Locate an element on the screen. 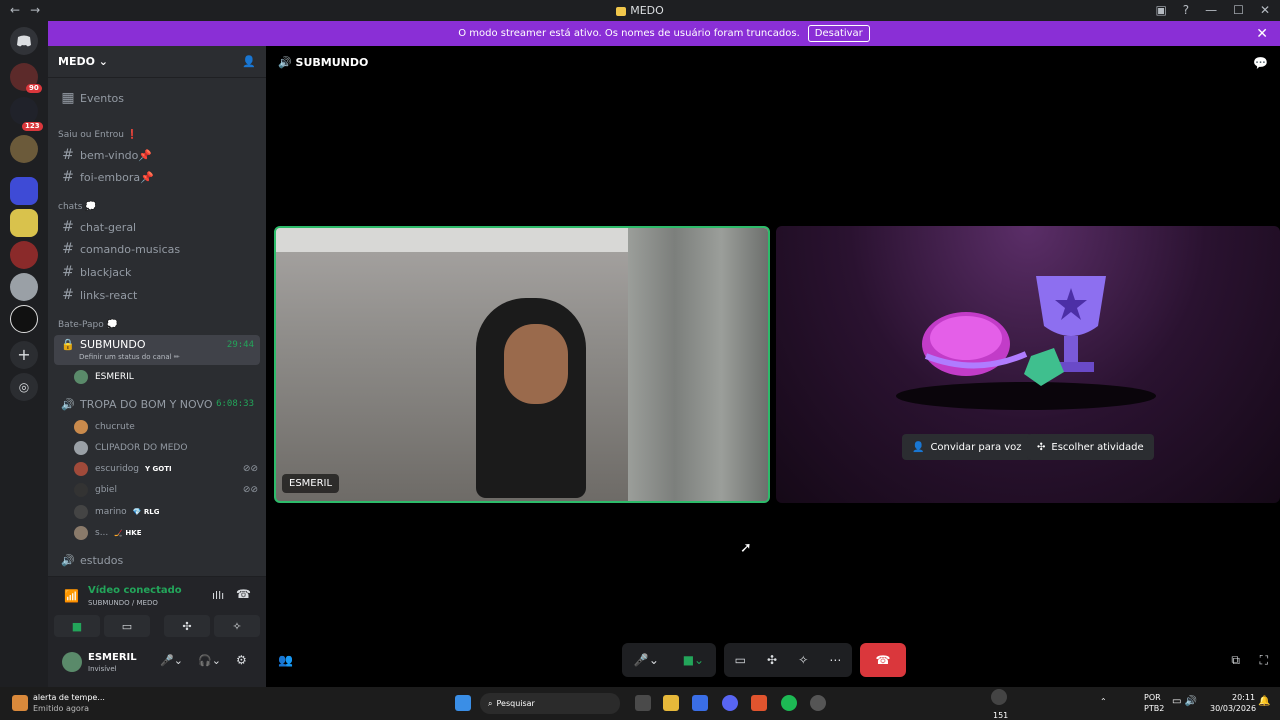  screen-share-button: ▭ is located at coordinates (127, 626).